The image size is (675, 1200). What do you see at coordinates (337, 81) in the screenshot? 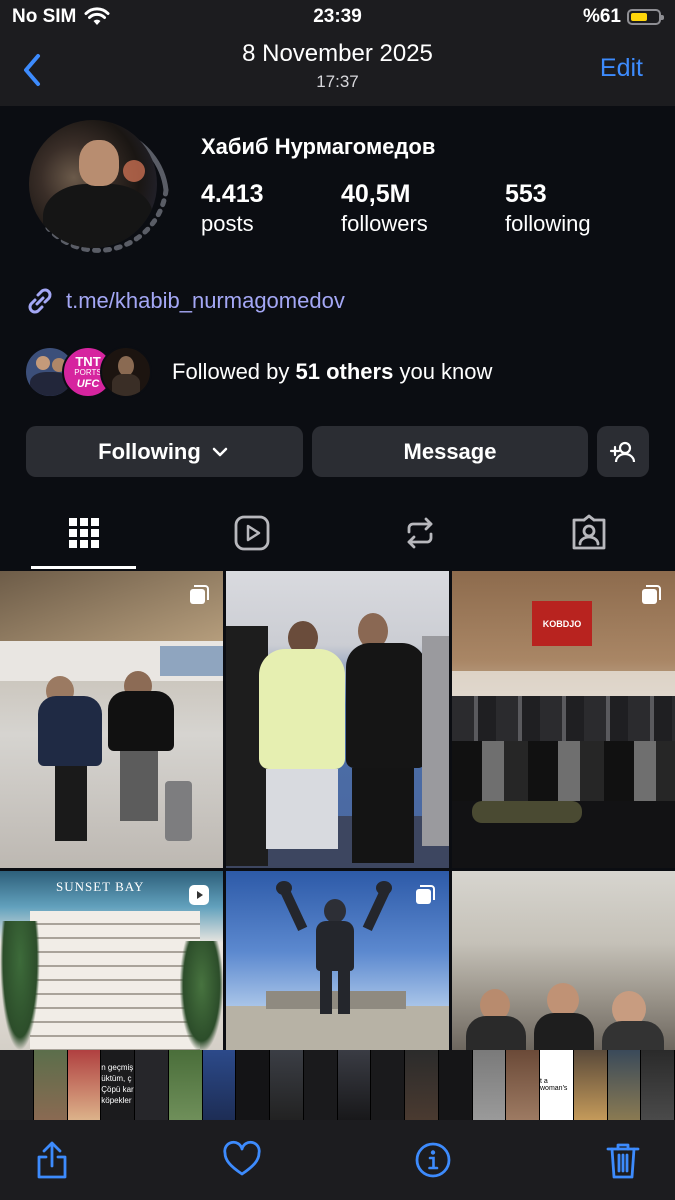
I see `photo-time: 17:37` at bounding box center [337, 81].